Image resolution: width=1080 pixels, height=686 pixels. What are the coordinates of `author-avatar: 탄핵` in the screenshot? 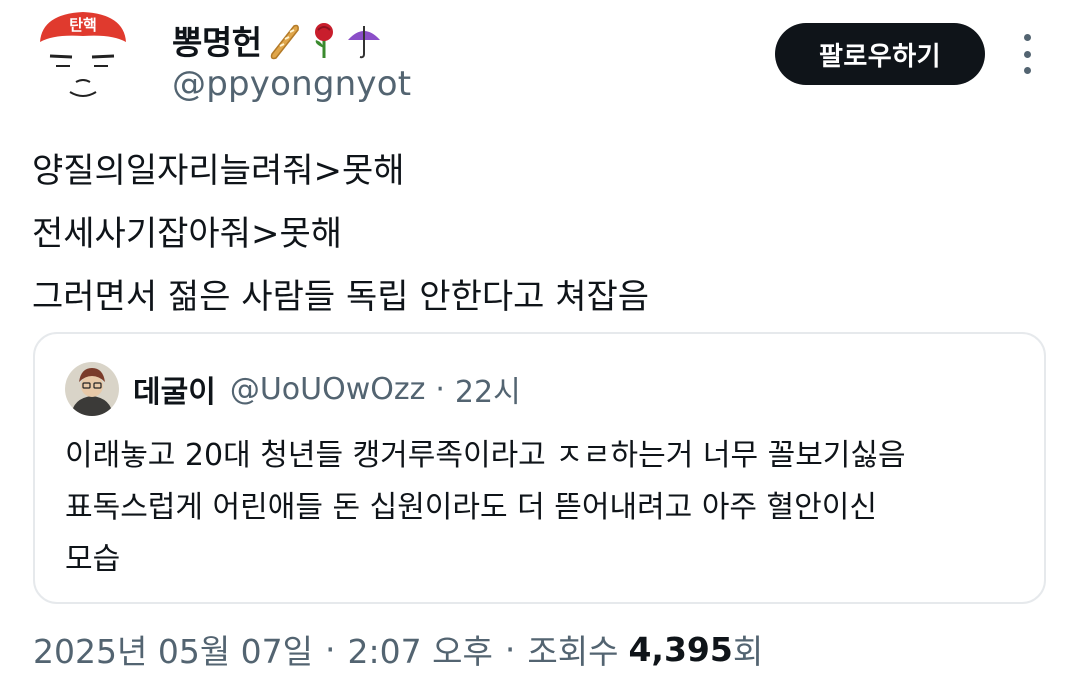 It's located at (83, 59).